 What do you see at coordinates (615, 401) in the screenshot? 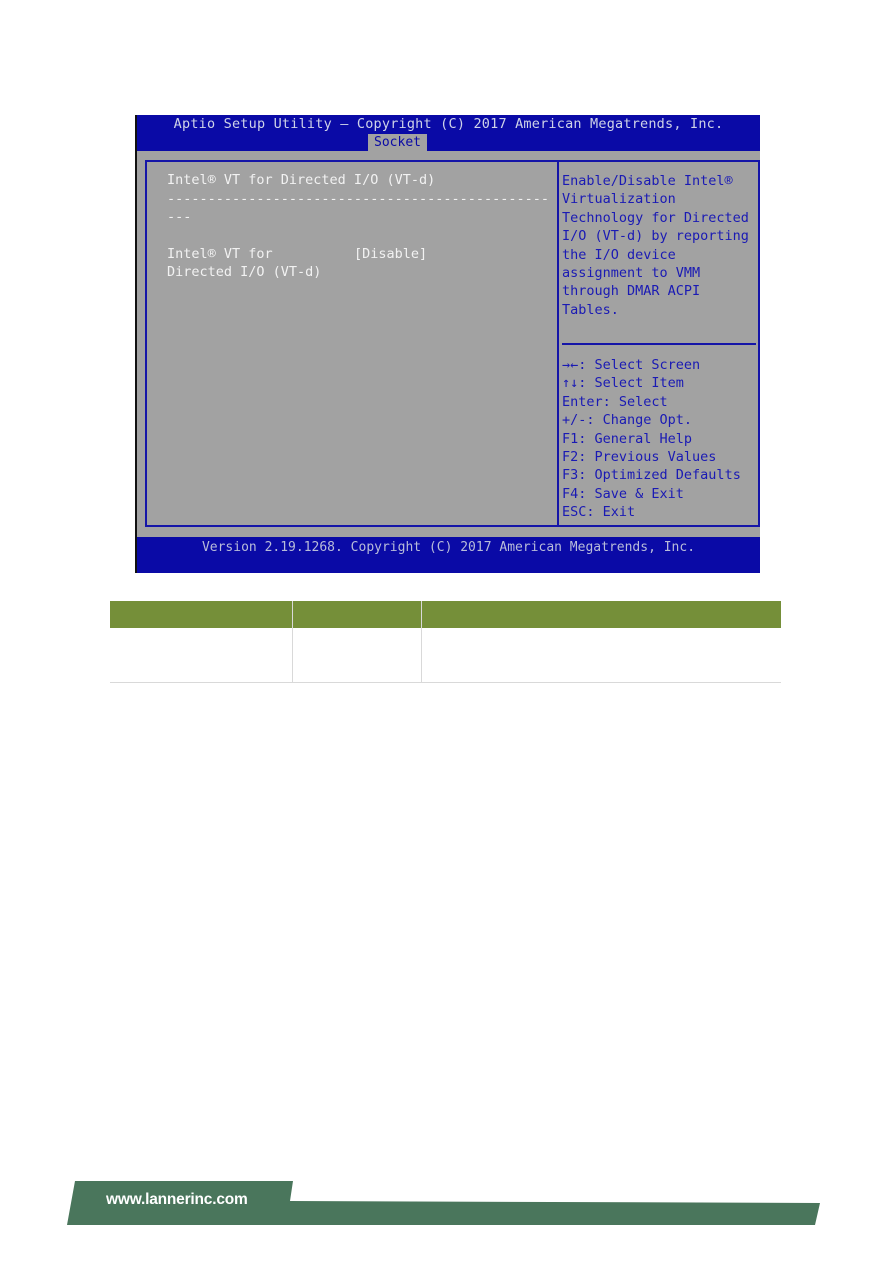
I see `key-legend-item: Enter: Select` at bounding box center [615, 401].